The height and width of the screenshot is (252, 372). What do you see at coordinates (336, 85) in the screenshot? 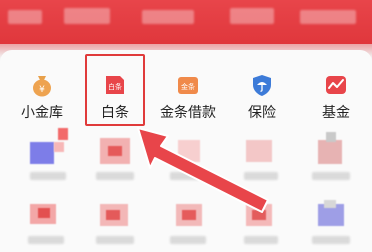
I see `fund-chart-icon` at bounding box center [336, 85].